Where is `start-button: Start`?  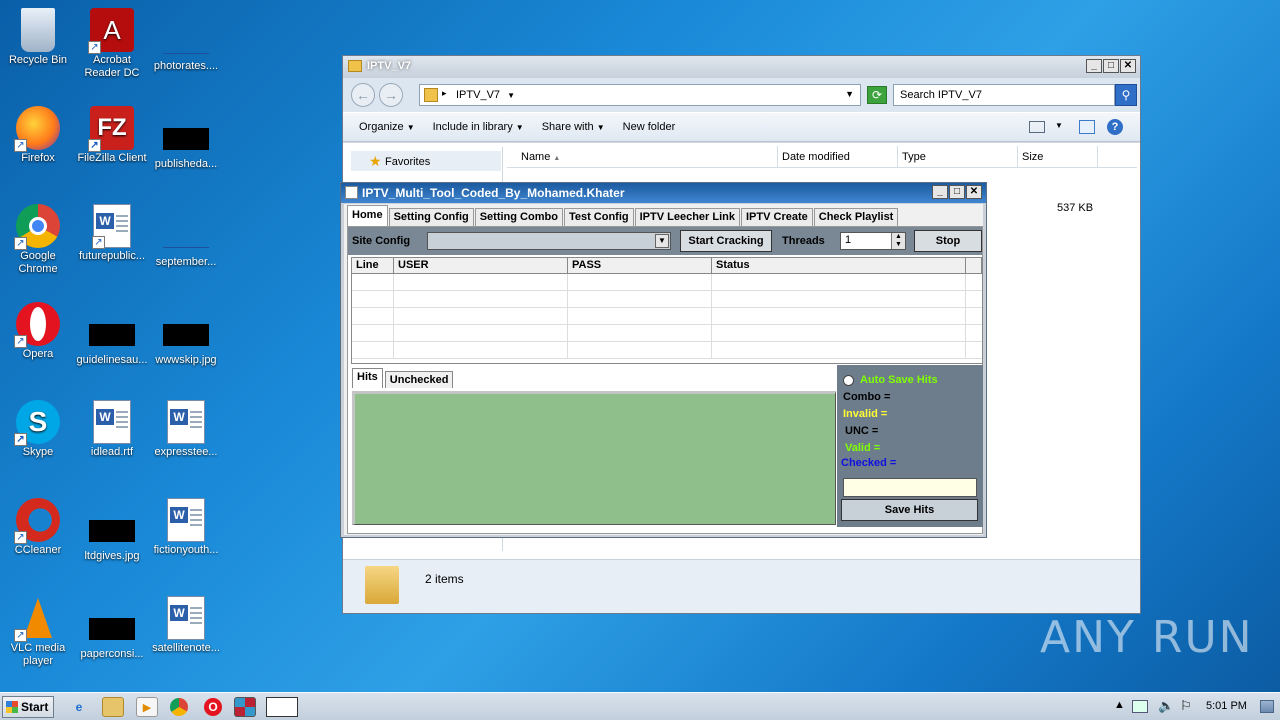 start-button: Start is located at coordinates (28, 707).